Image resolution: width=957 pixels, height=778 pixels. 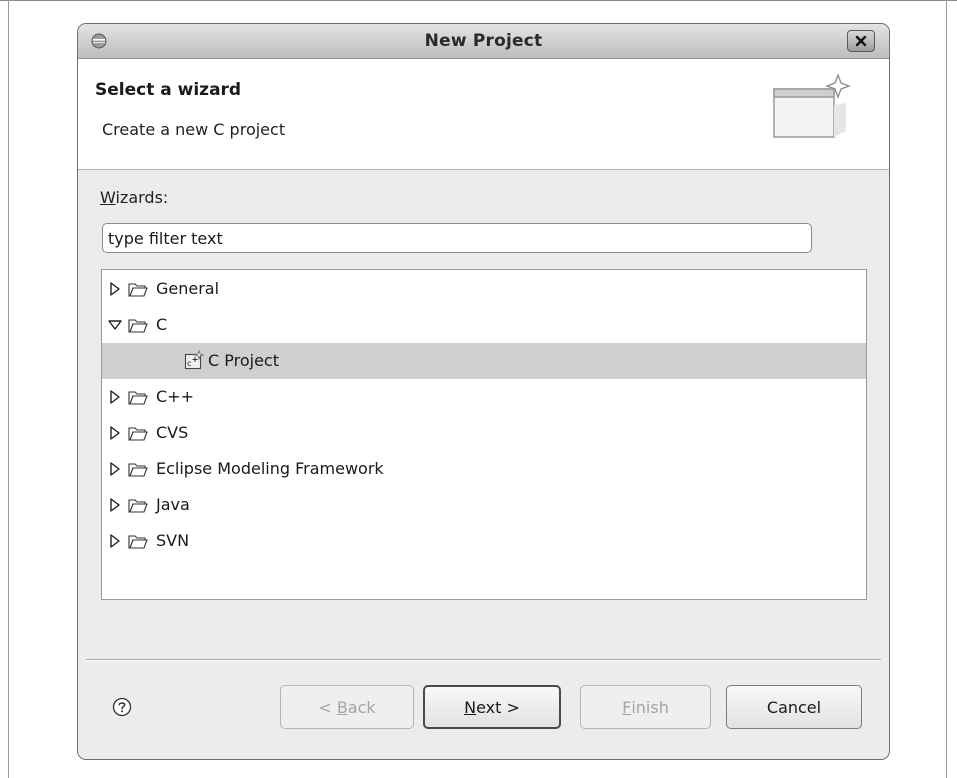 I want to click on triangle-down-icon, so click(x=115, y=325).